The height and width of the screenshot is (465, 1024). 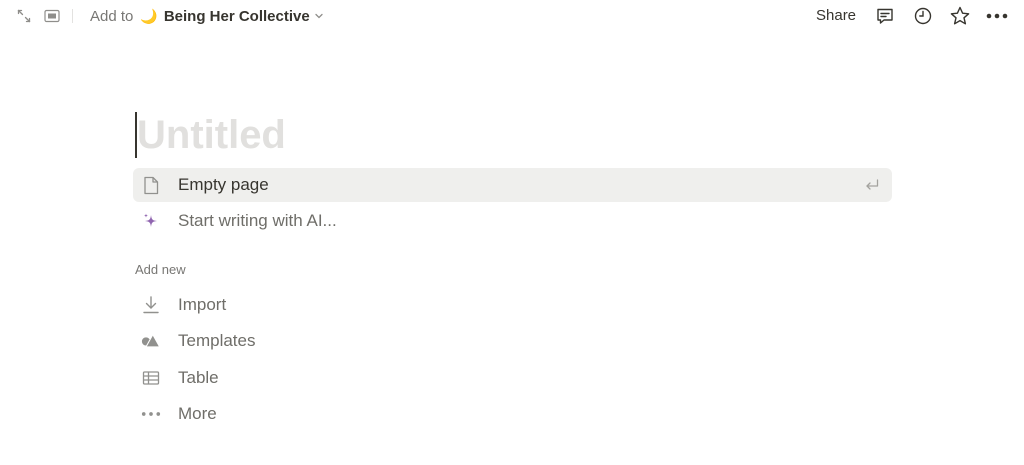 What do you see at coordinates (151, 378) in the screenshot?
I see `table-icon` at bounding box center [151, 378].